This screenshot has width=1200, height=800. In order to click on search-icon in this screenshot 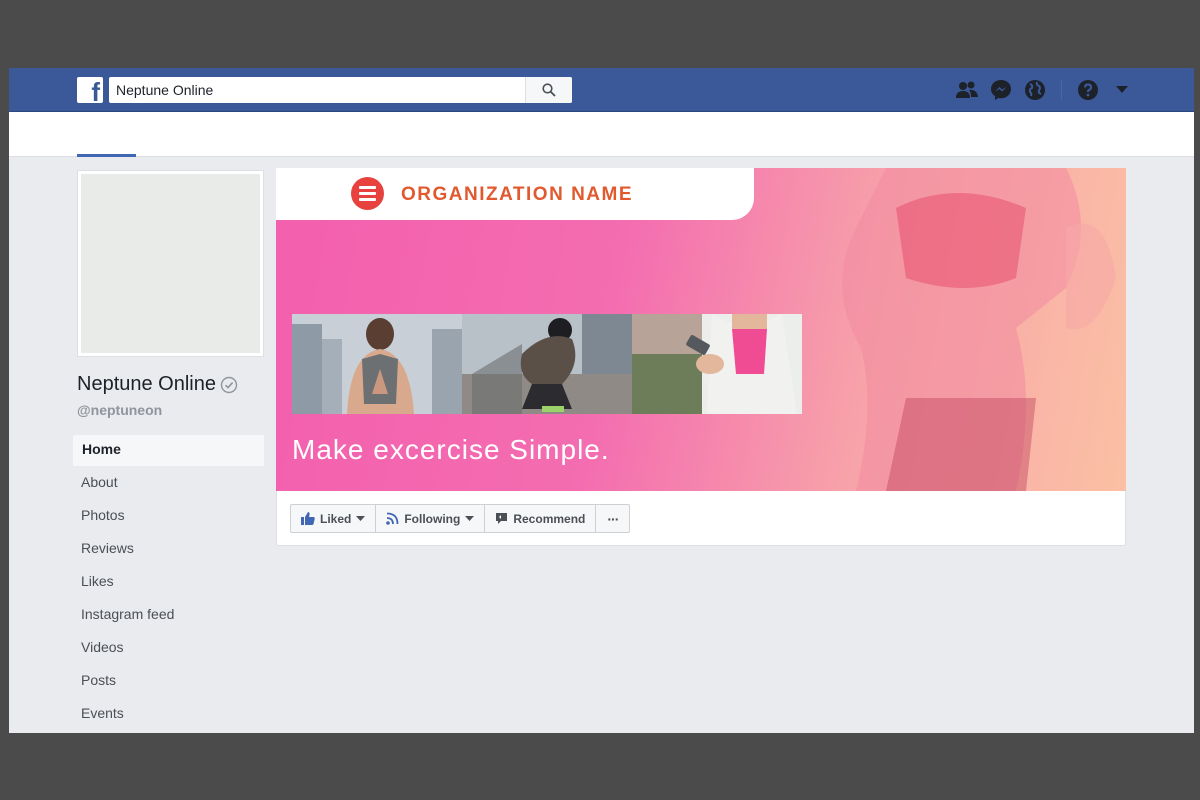, I will do `click(549, 90)`.